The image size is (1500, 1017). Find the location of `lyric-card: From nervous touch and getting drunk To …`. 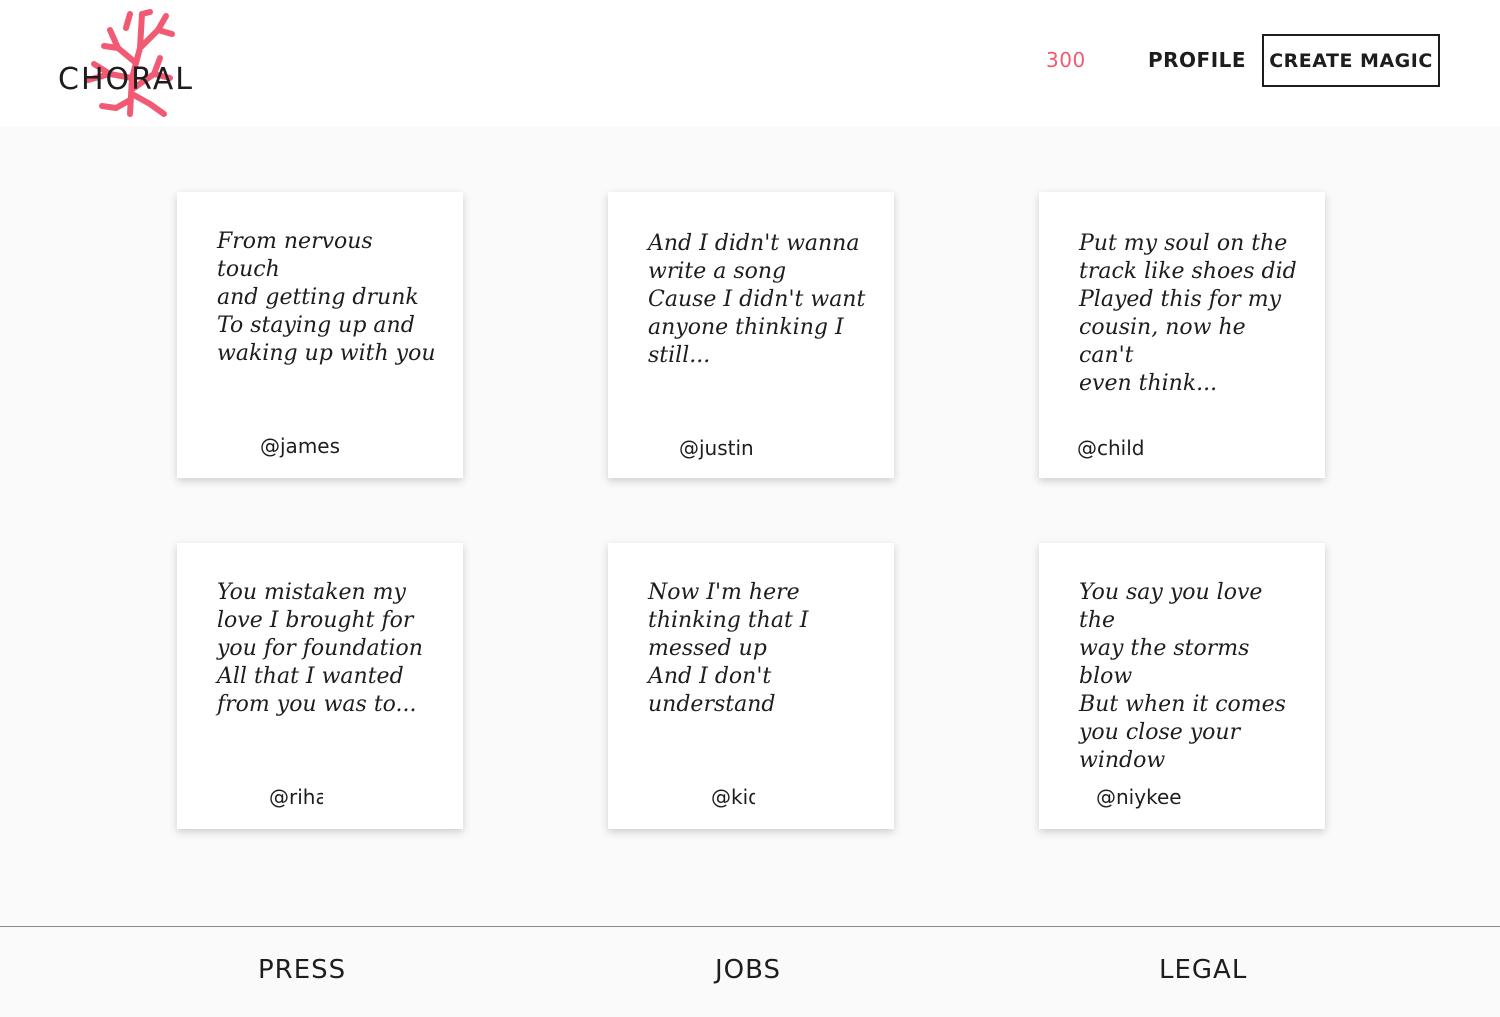

lyric-card: From nervous touch and getting drunk To … is located at coordinates (320, 335).